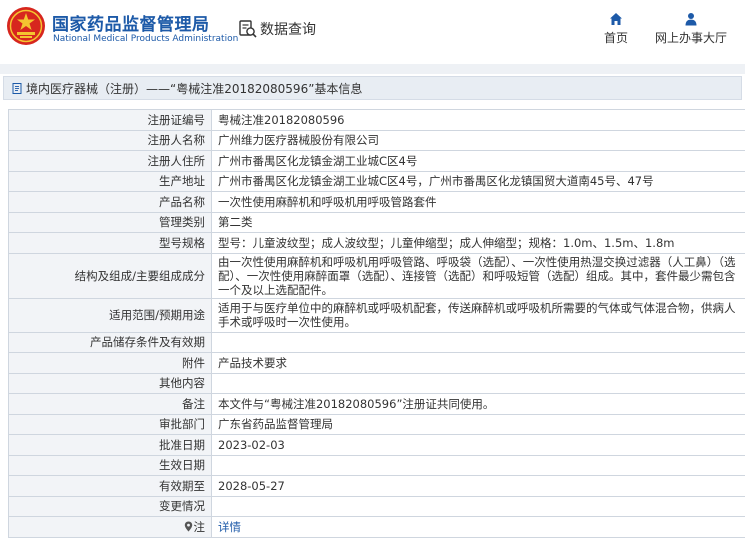 This screenshot has height=560, width=745. What do you see at coordinates (478, 527) in the screenshot?
I see `row-value: 详情` at bounding box center [478, 527].